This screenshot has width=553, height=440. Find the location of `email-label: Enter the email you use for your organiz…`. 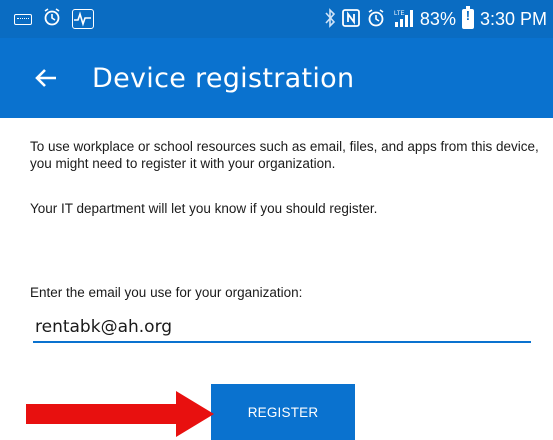

email-label: Enter the email you use for your organiz… is located at coordinates (166, 292).